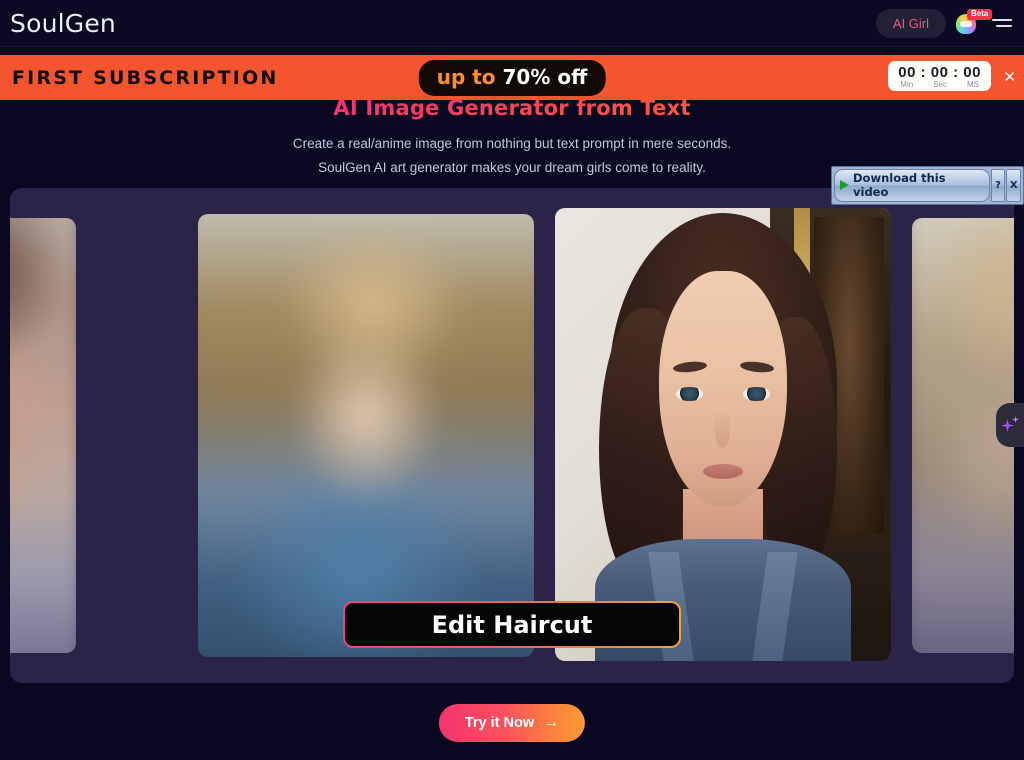 This screenshot has width=1024, height=760. I want to click on promo-offer-prefix: up to, so click(469, 76).